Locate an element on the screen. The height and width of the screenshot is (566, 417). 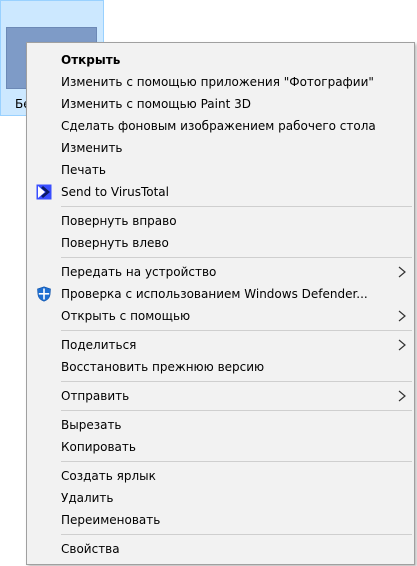
menu-item-copy: Копировать is located at coordinates (220, 447).